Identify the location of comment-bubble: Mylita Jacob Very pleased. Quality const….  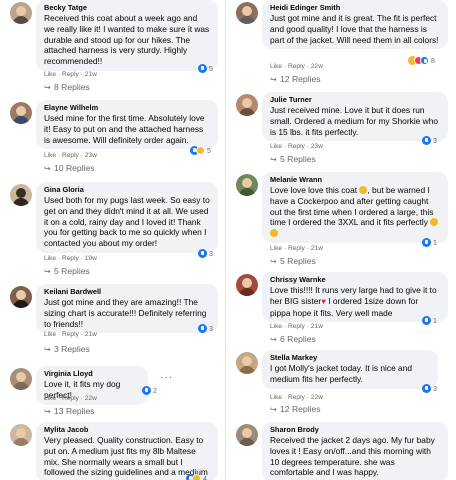
(127, 451).